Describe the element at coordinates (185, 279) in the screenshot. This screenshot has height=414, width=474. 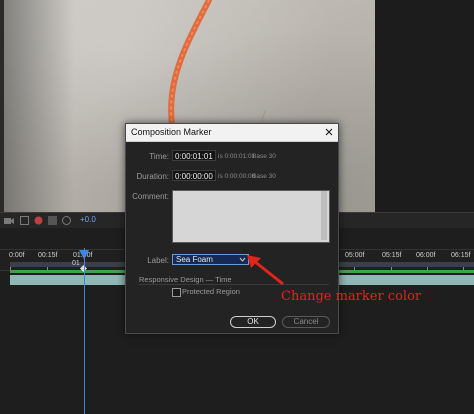
I see `responsive-design-heading: Responsive Design — Time` at that location.